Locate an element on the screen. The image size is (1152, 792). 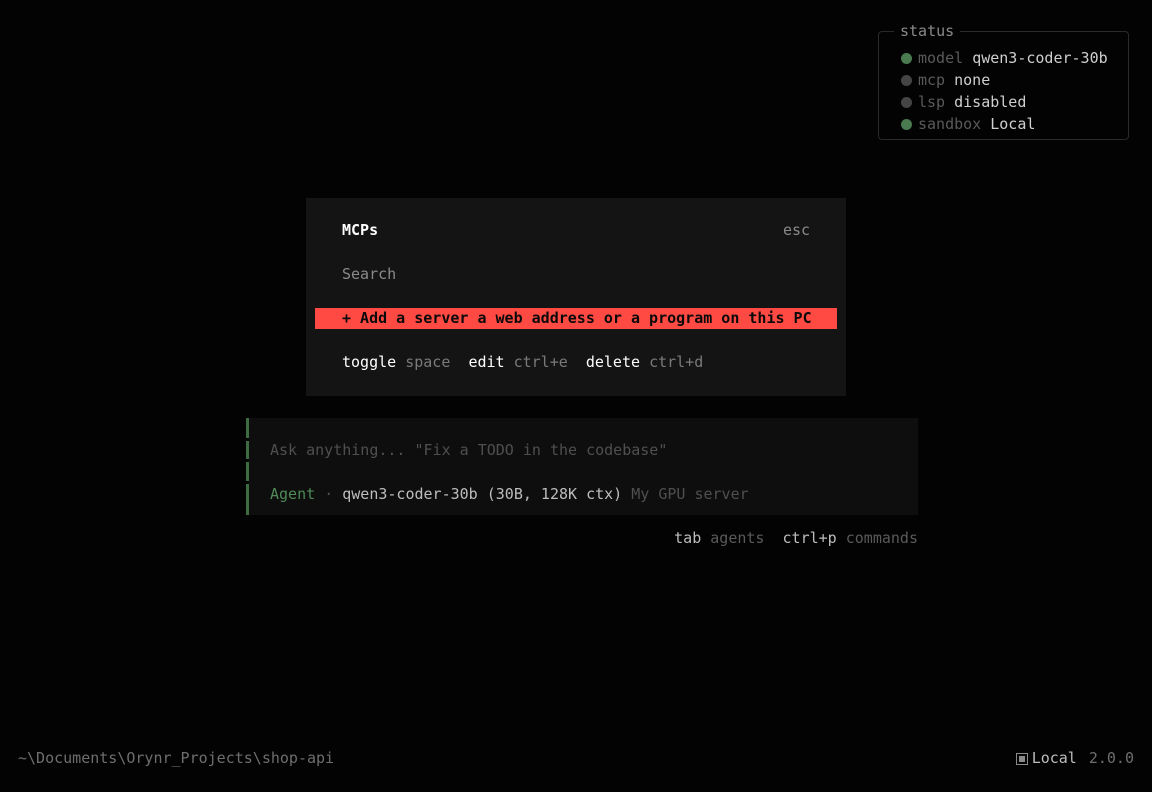
mode-label: Local is located at coordinates (1054, 758).